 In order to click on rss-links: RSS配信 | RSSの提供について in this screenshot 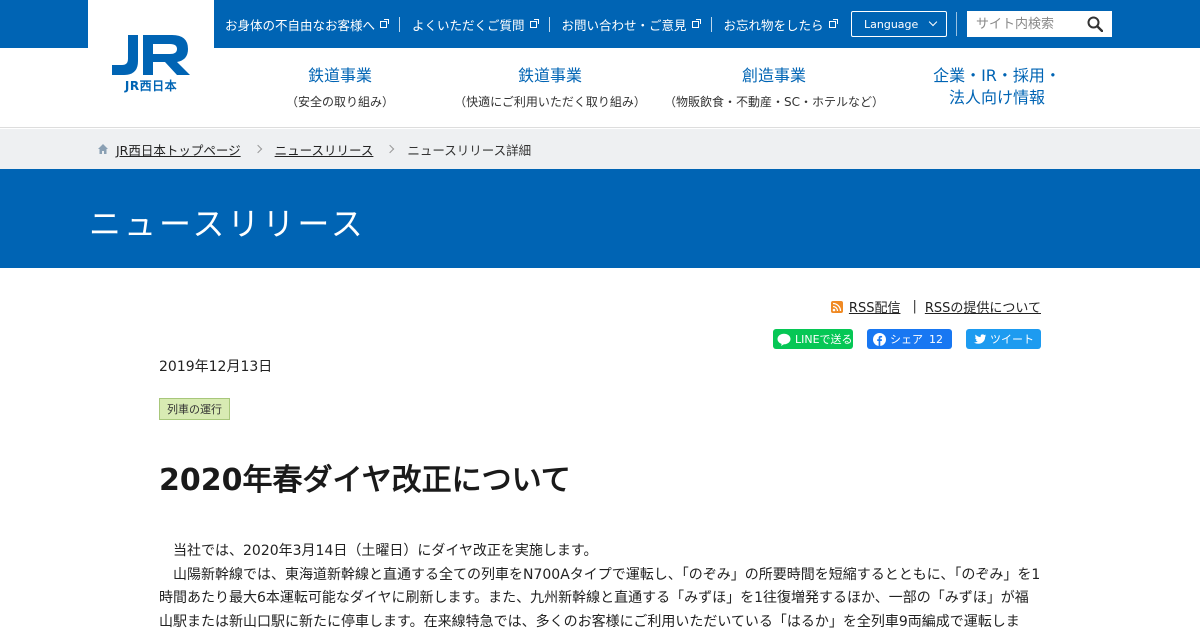, I will do `click(935, 306)`.